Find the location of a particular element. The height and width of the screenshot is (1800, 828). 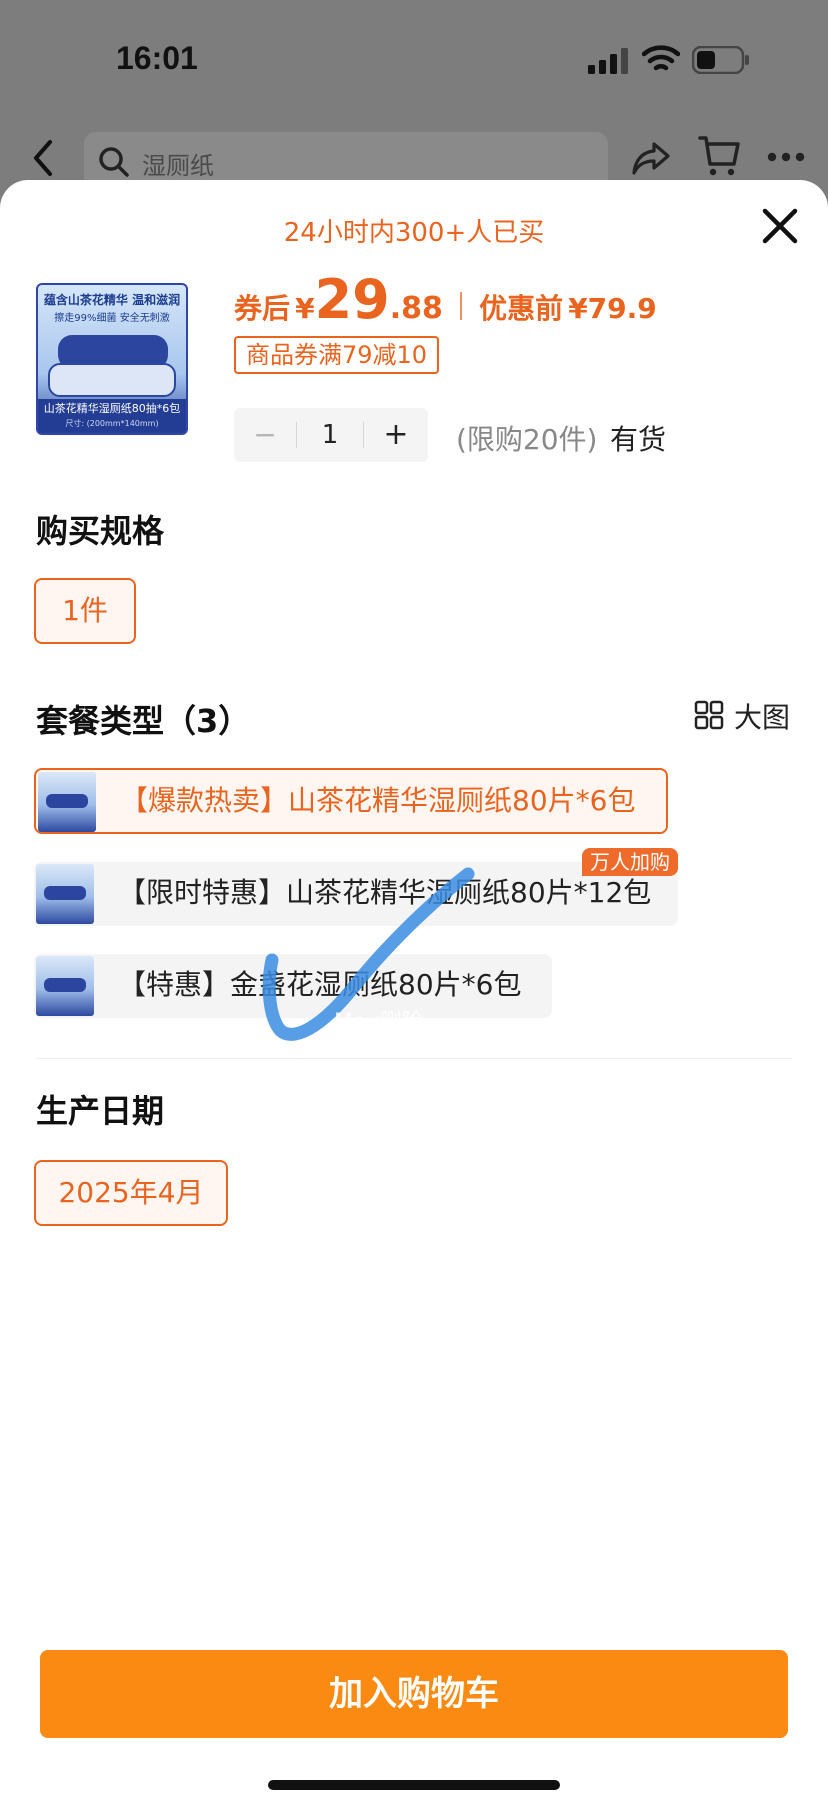

status-bar: 16:01 is located at coordinates (414, 55).